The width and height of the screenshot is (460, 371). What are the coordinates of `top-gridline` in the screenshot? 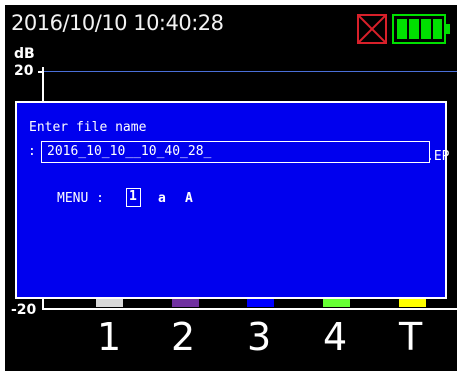 It's located at (250, 71).